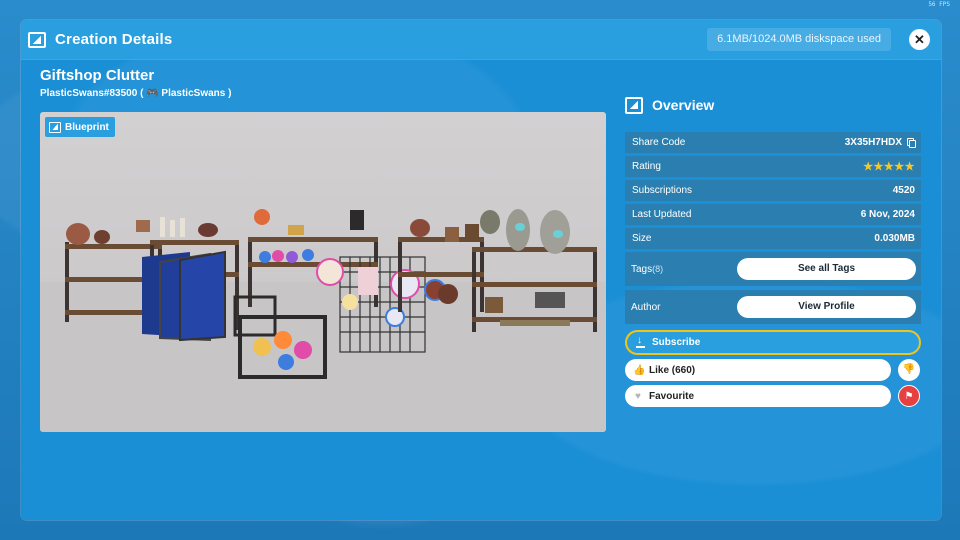  I want to click on size-label: Size, so click(642, 238).